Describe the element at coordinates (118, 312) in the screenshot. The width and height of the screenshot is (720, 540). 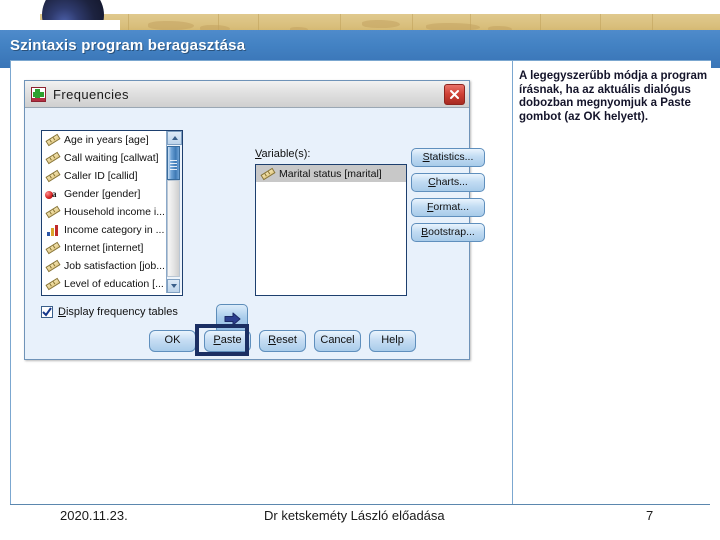
I see `checkbox-label: Display frequency tables` at that location.